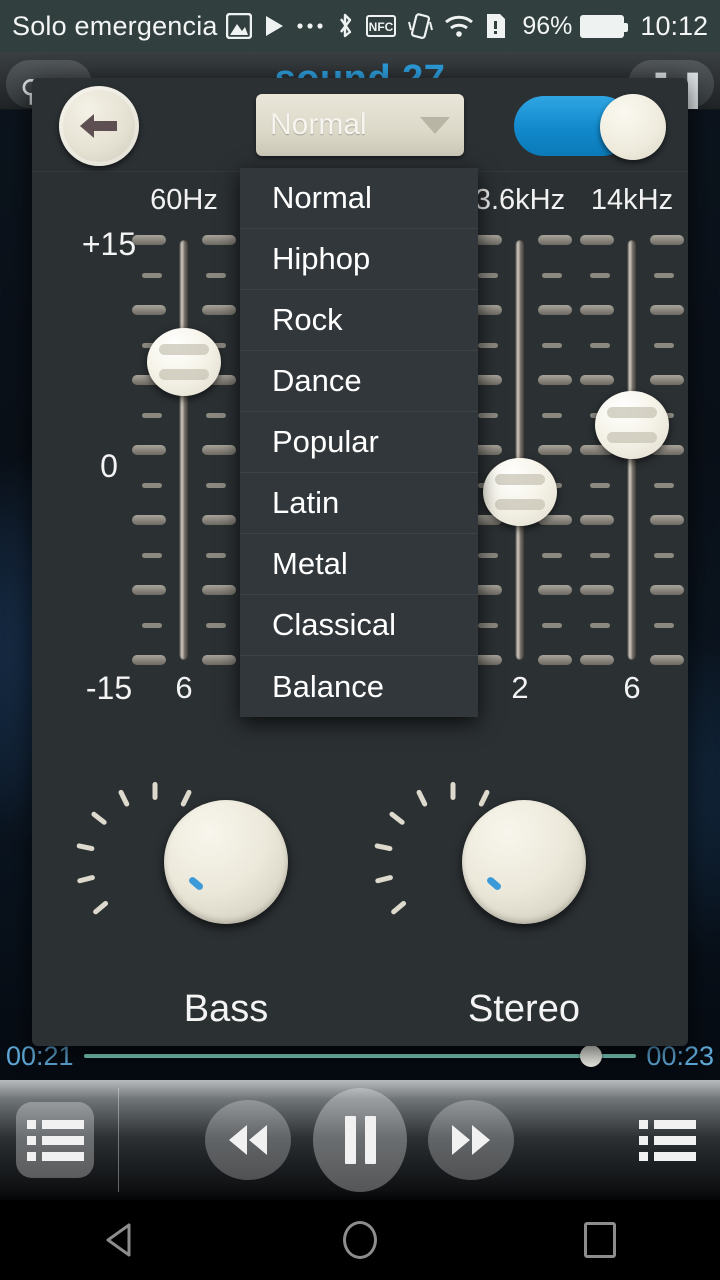 This screenshot has width=720, height=1280. What do you see at coordinates (359, 198) in the screenshot?
I see `preset-option-normal: Normal` at bounding box center [359, 198].